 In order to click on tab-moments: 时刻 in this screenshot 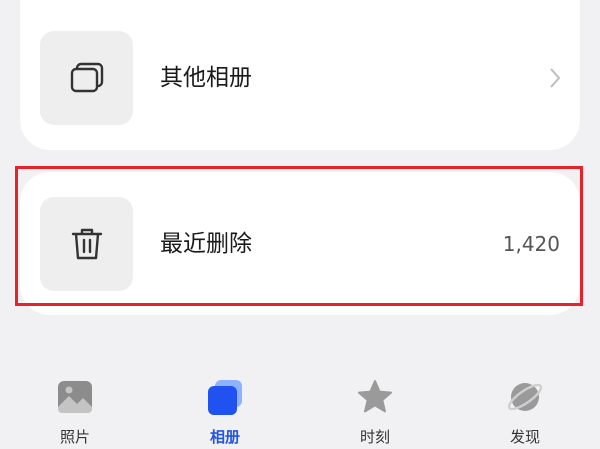, I will do `click(375, 407)`.